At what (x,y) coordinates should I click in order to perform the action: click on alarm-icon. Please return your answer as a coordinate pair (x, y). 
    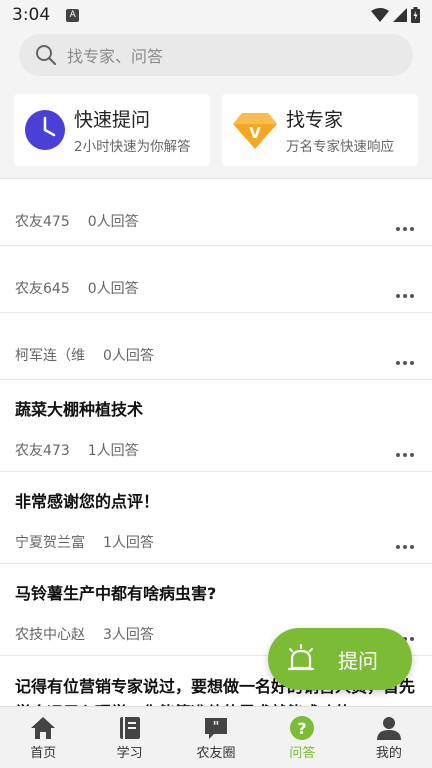
    Looking at the image, I should click on (301, 657).